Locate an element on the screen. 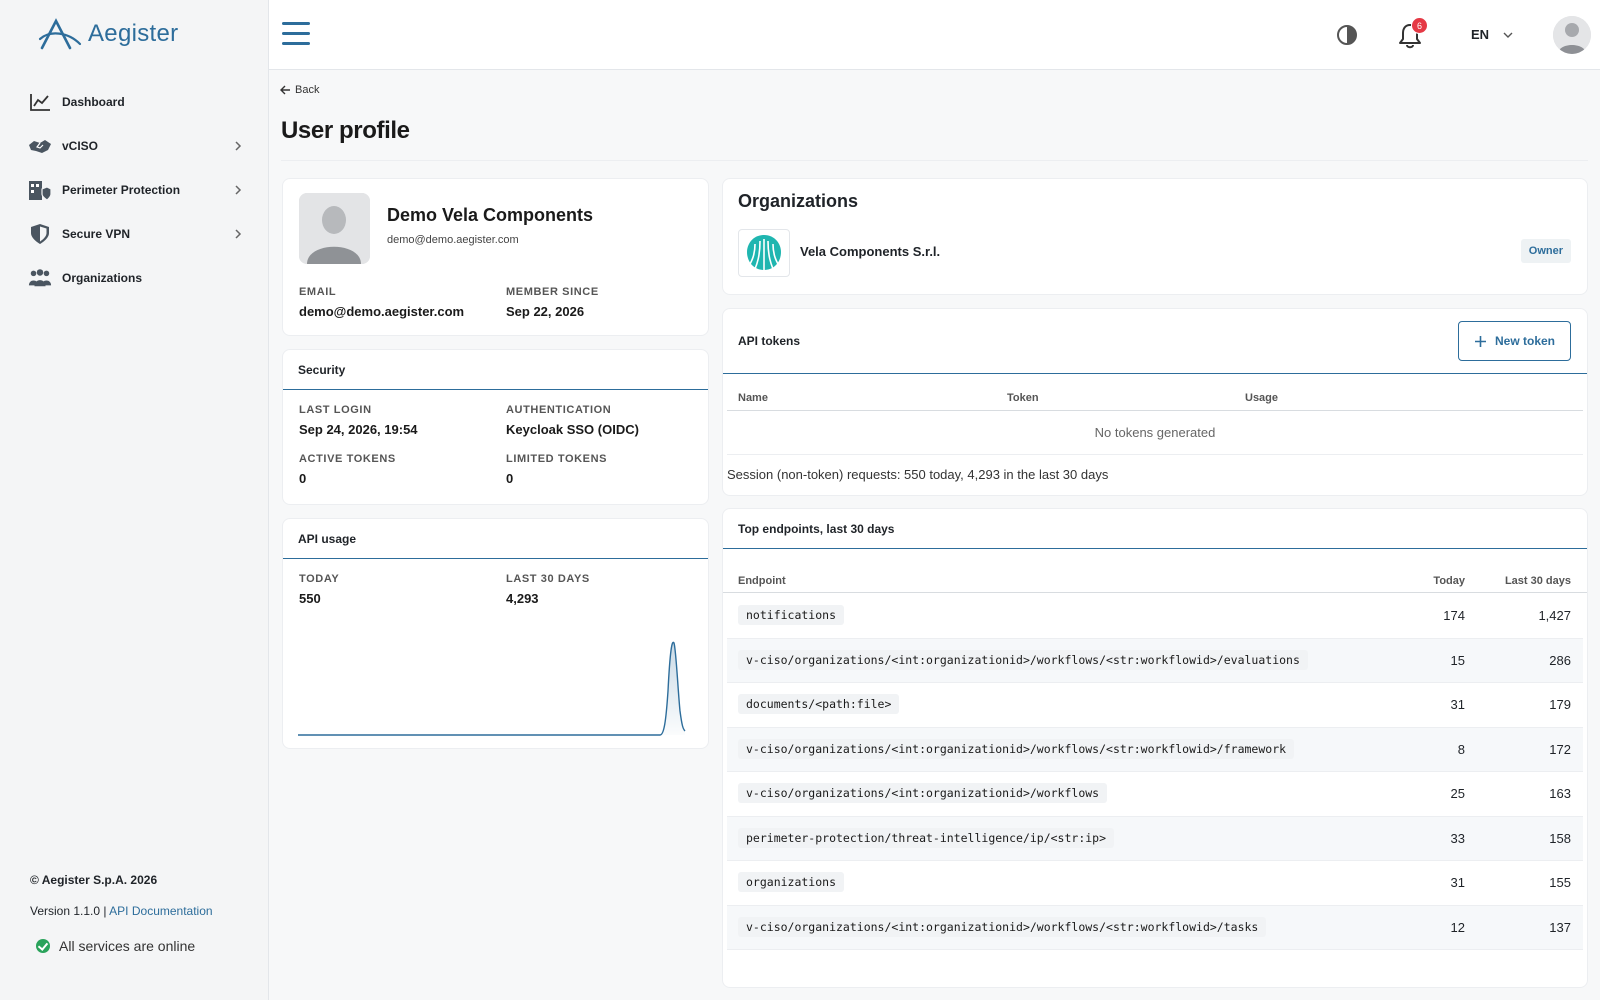 The image size is (1600, 1000). api-tokens-title: API tokens is located at coordinates (769, 341).